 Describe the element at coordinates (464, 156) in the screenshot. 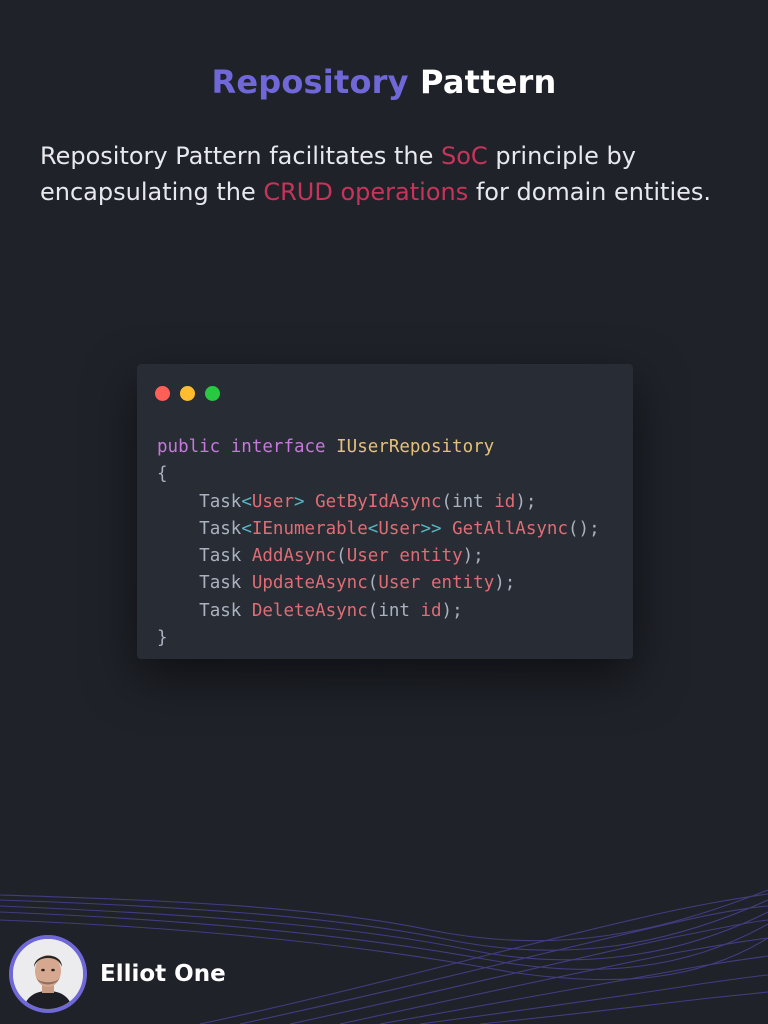

I see `description-highlight-soc: SoC` at that location.